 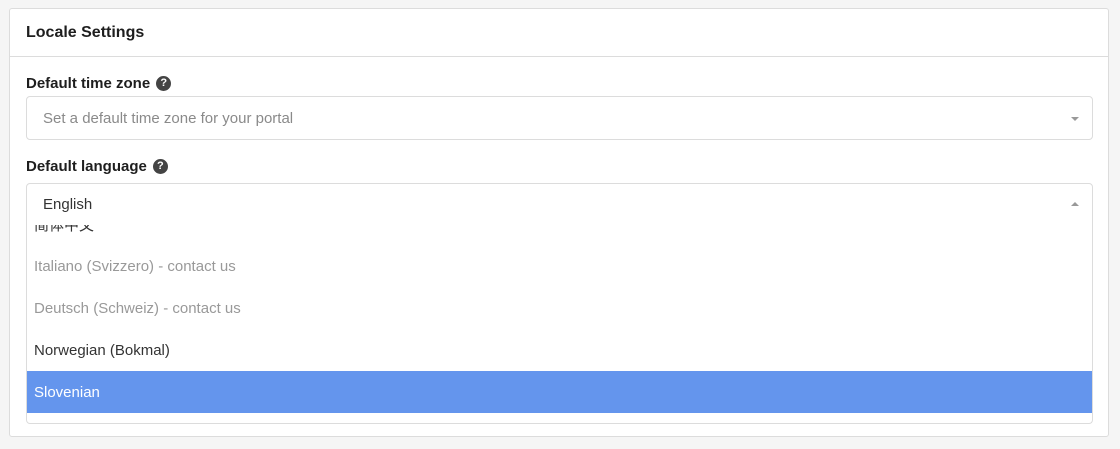 I want to click on timezone-label-text: Default time zone, so click(x=88, y=83).